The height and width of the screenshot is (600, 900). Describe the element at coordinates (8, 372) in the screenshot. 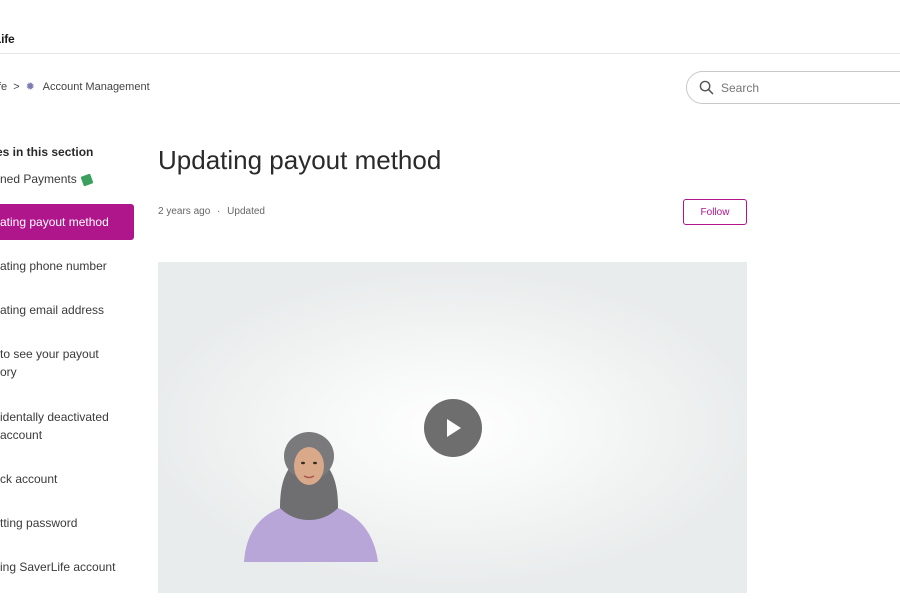

I see `sidebar-item-label-line2: ory` at that location.